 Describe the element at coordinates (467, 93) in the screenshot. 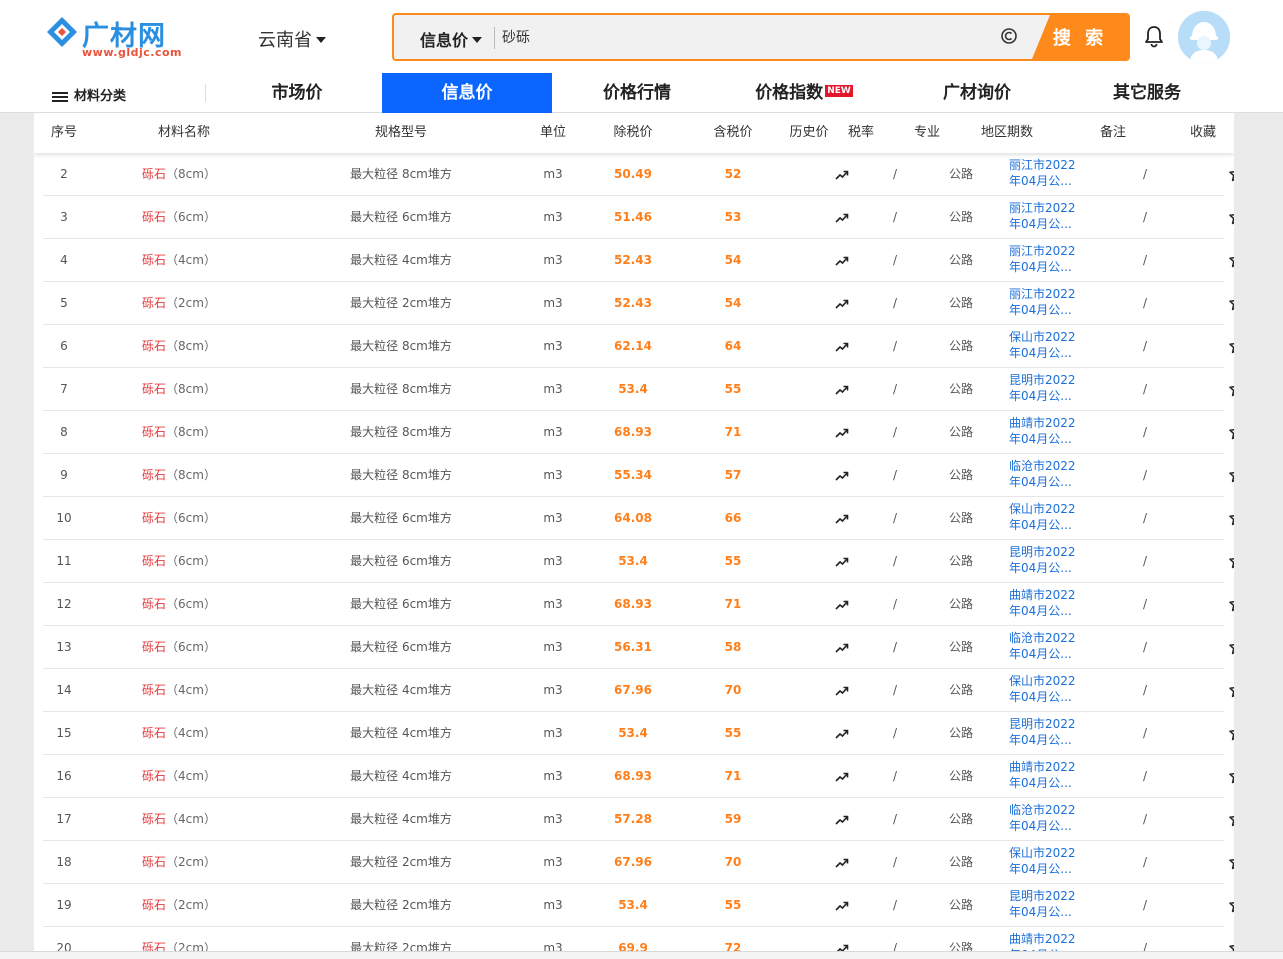

I see `tab-info-price: 信息价` at that location.